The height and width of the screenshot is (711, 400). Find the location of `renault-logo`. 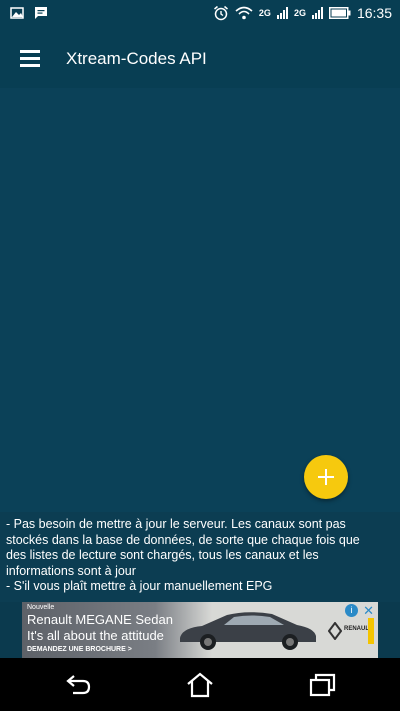

renault-logo is located at coordinates (335, 631).